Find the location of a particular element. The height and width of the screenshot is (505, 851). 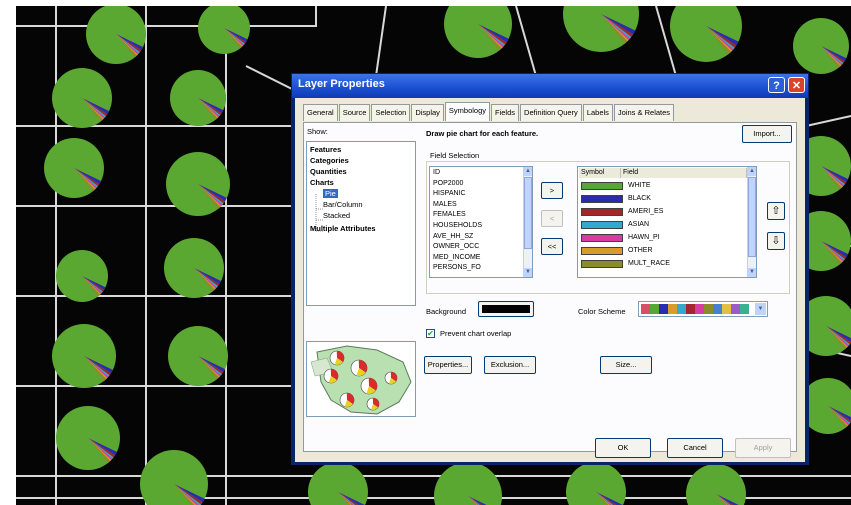

cancel-button: Cancel is located at coordinates (695, 448).